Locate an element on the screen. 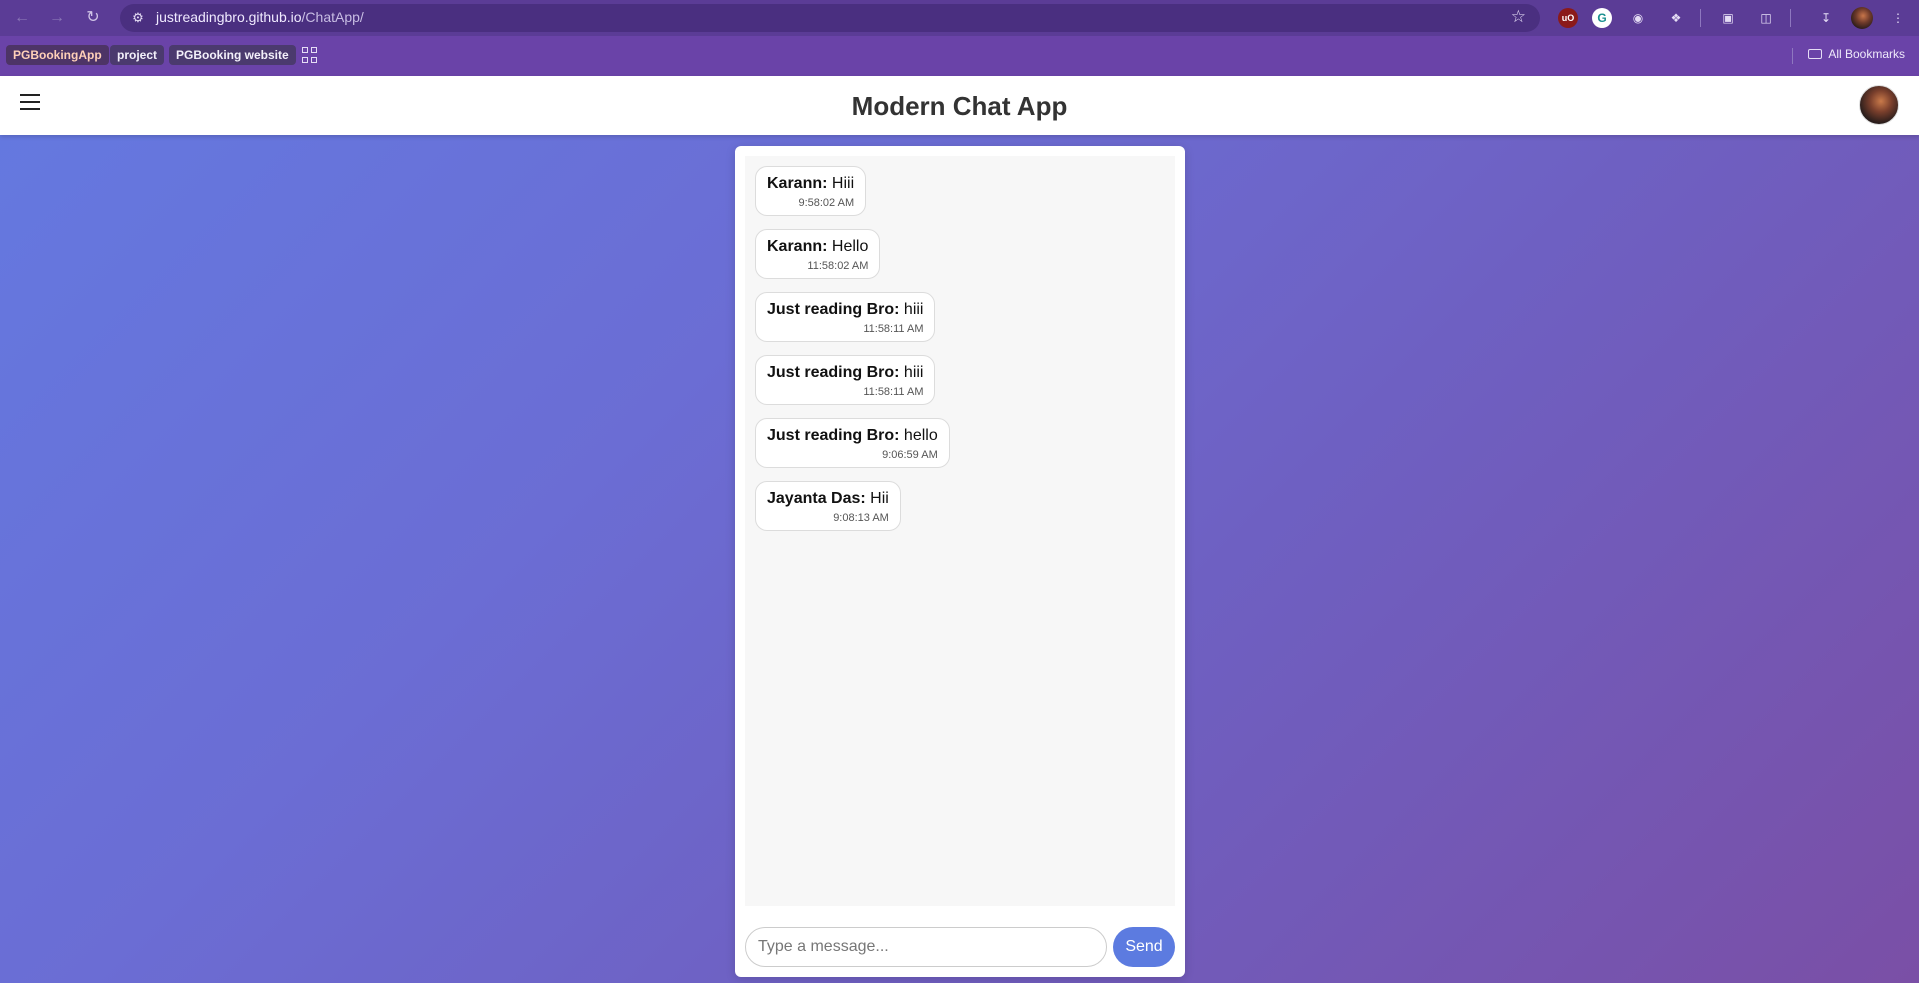 The height and width of the screenshot is (983, 1919). message-time: 11:58:02 AM is located at coordinates (838, 266).